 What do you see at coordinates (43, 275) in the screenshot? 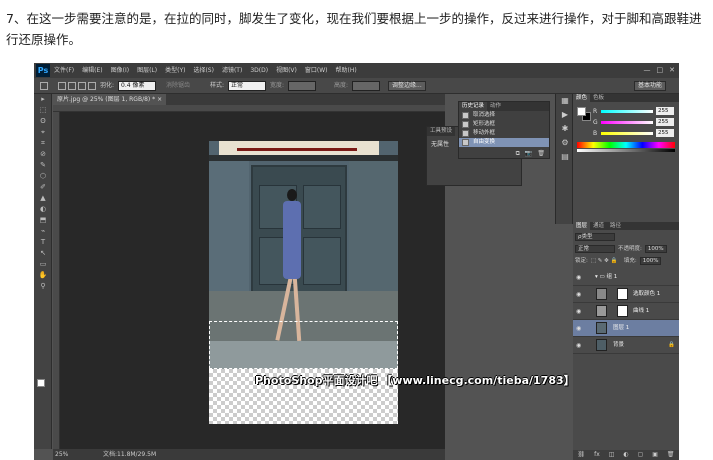
I see `hand-tool-icon: ✋` at bounding box center [43, 275].